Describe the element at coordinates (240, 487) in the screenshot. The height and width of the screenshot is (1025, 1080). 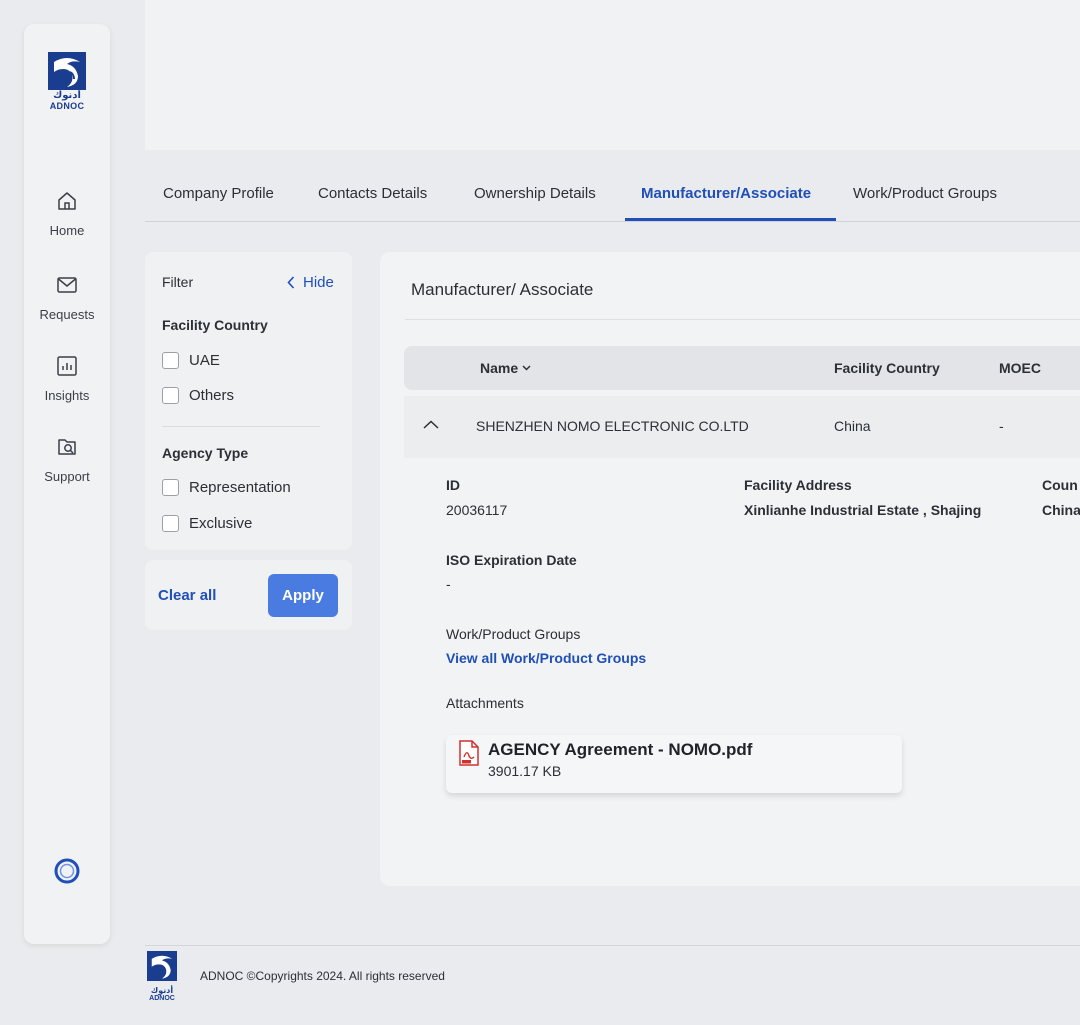
I see `checkbox-label: Representation` at that location.